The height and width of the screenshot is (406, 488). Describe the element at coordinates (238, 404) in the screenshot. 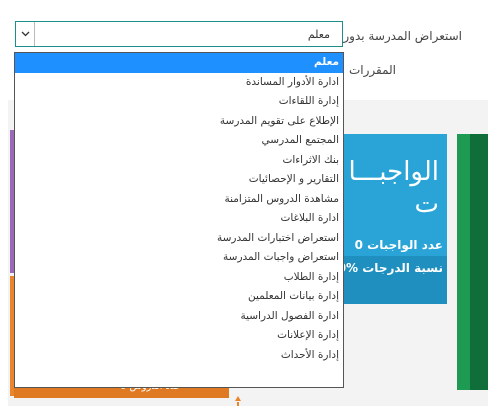

I see `caret-stem` at that location.